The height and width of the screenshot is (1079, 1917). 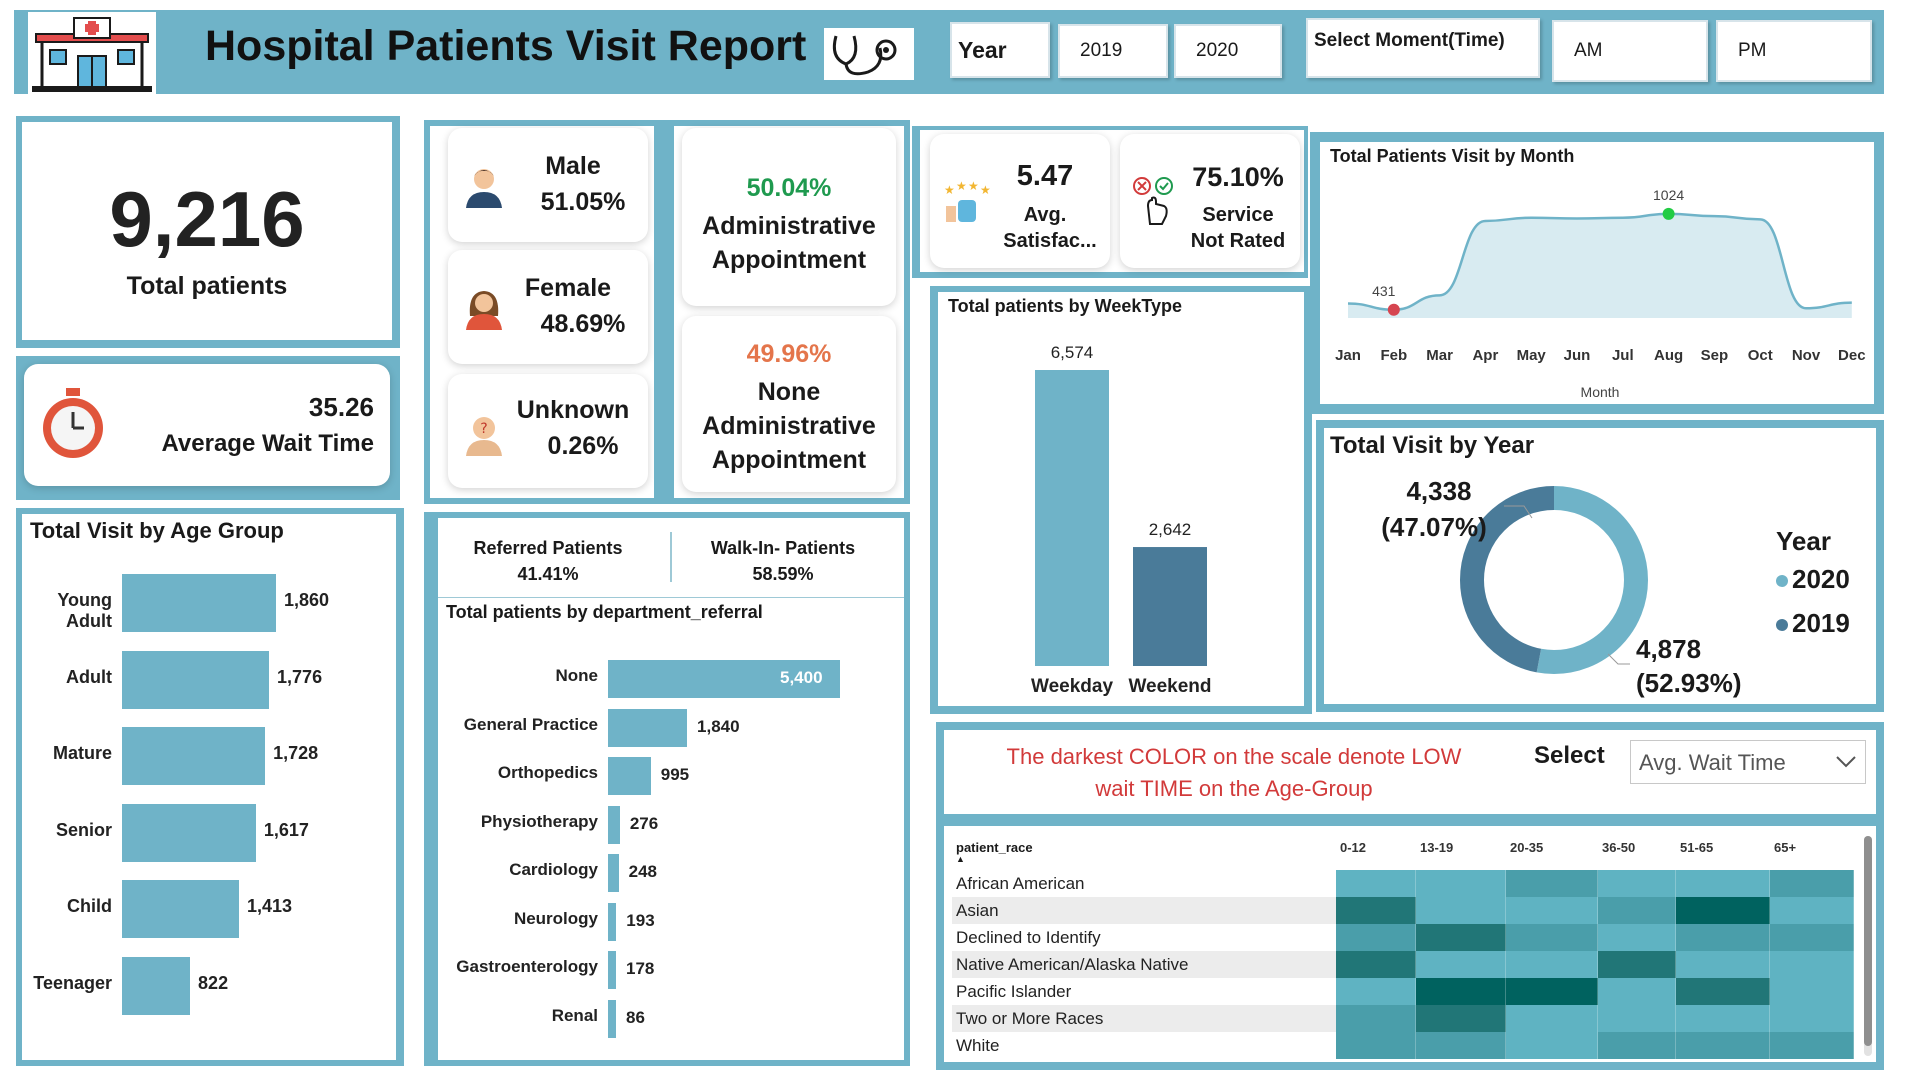 What do you see at coordinates (583, 324) in the screenshot?
I see `female-value: 48.69%` at bounding box center [583, 324].